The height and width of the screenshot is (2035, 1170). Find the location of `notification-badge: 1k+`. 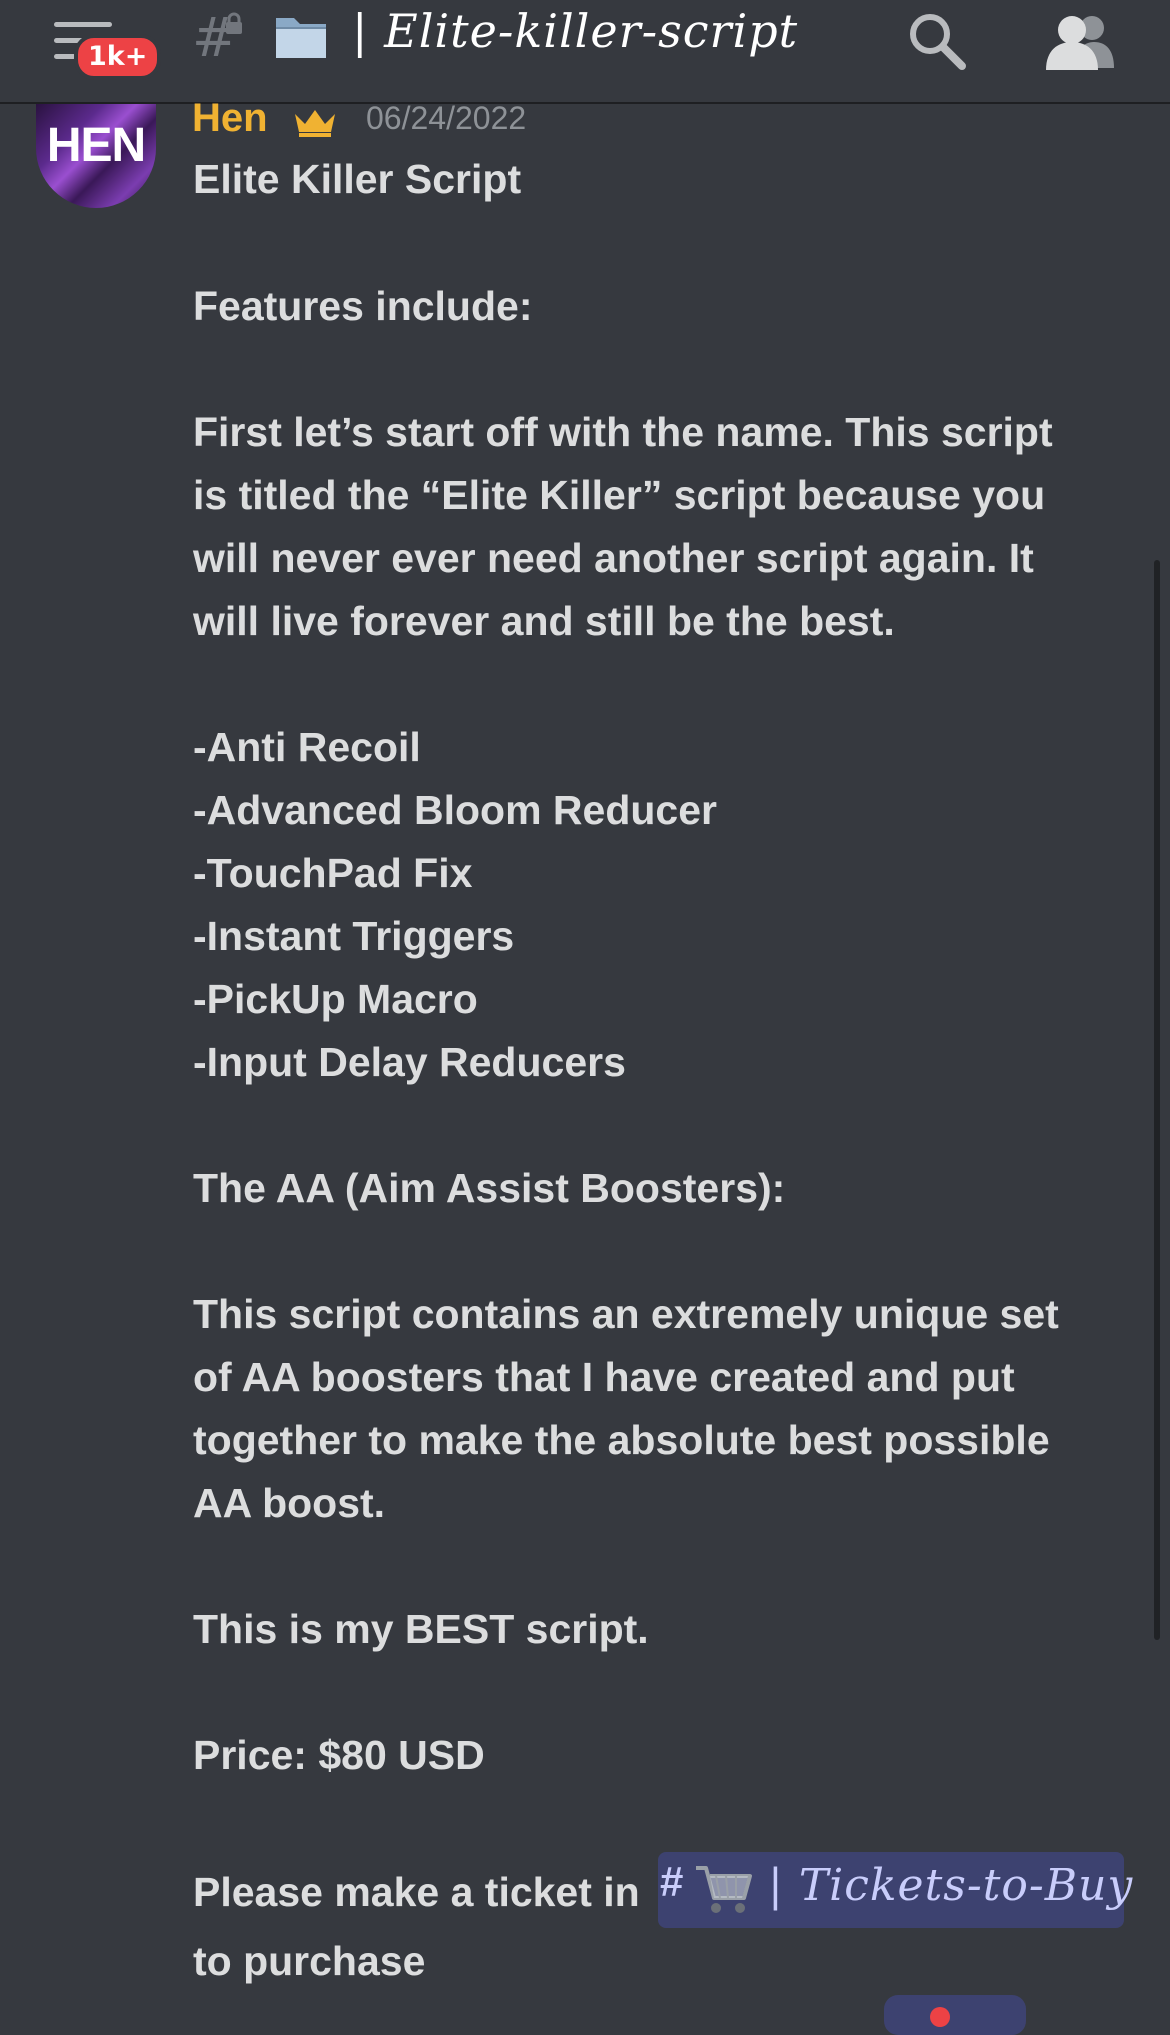

notification-badge: 1k+ is located at coordinates (118, 57).